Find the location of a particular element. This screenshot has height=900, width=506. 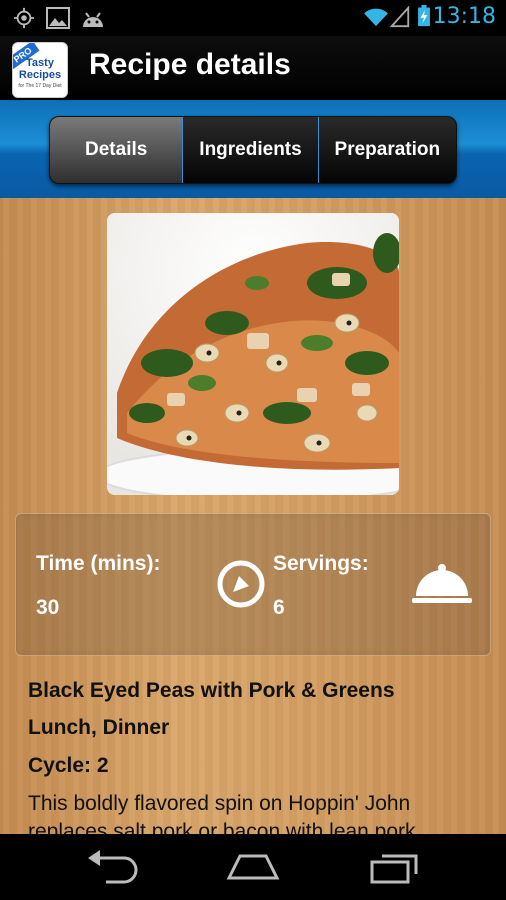

servings-label: Servings: is located at coordinates (321, 563).